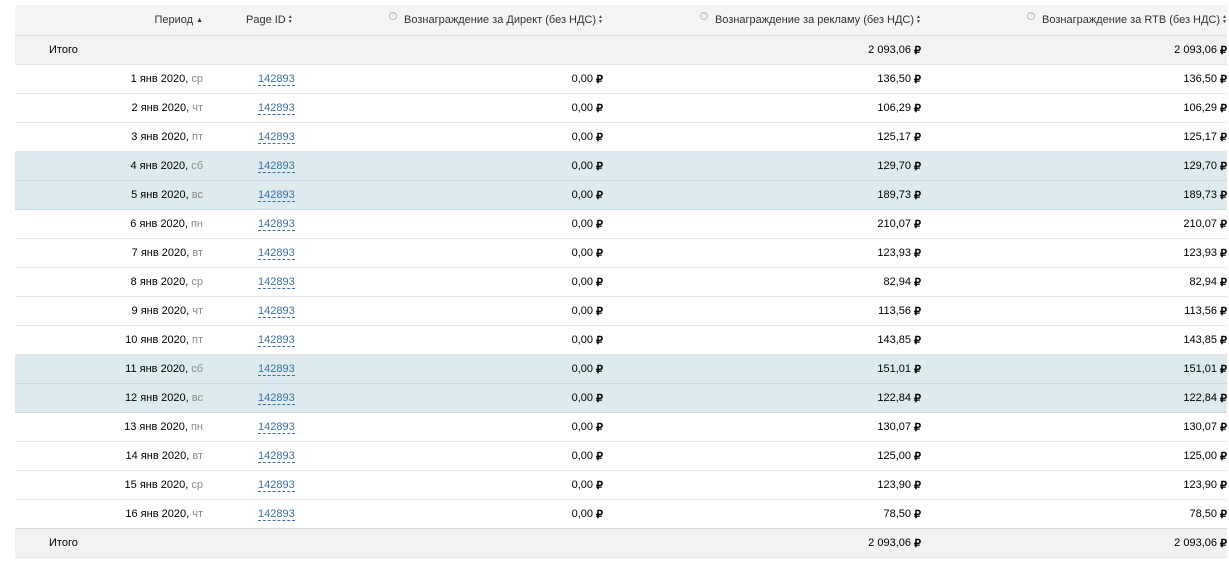  Describe the element at coordinates (109, 253) in the screenshot. I see `period-cell: 7 янв 2020, вт` at that location.